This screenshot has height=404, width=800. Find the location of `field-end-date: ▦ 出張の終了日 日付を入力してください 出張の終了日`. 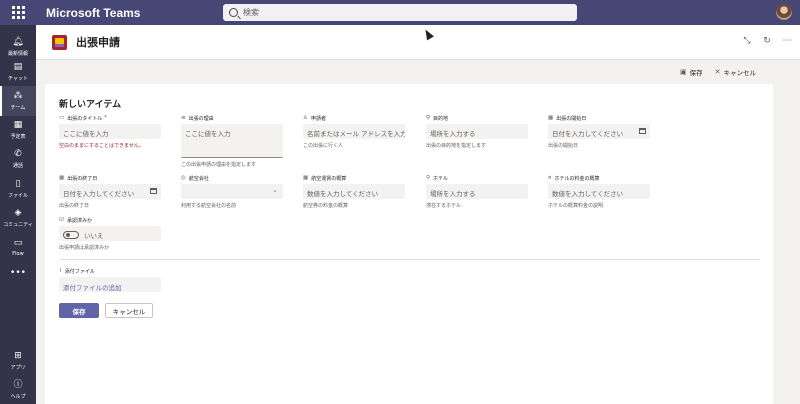

field-end-date: ▦ 出張の終了日 日付を入力してください 出張の終了日 is located at coordinates (111, 191).